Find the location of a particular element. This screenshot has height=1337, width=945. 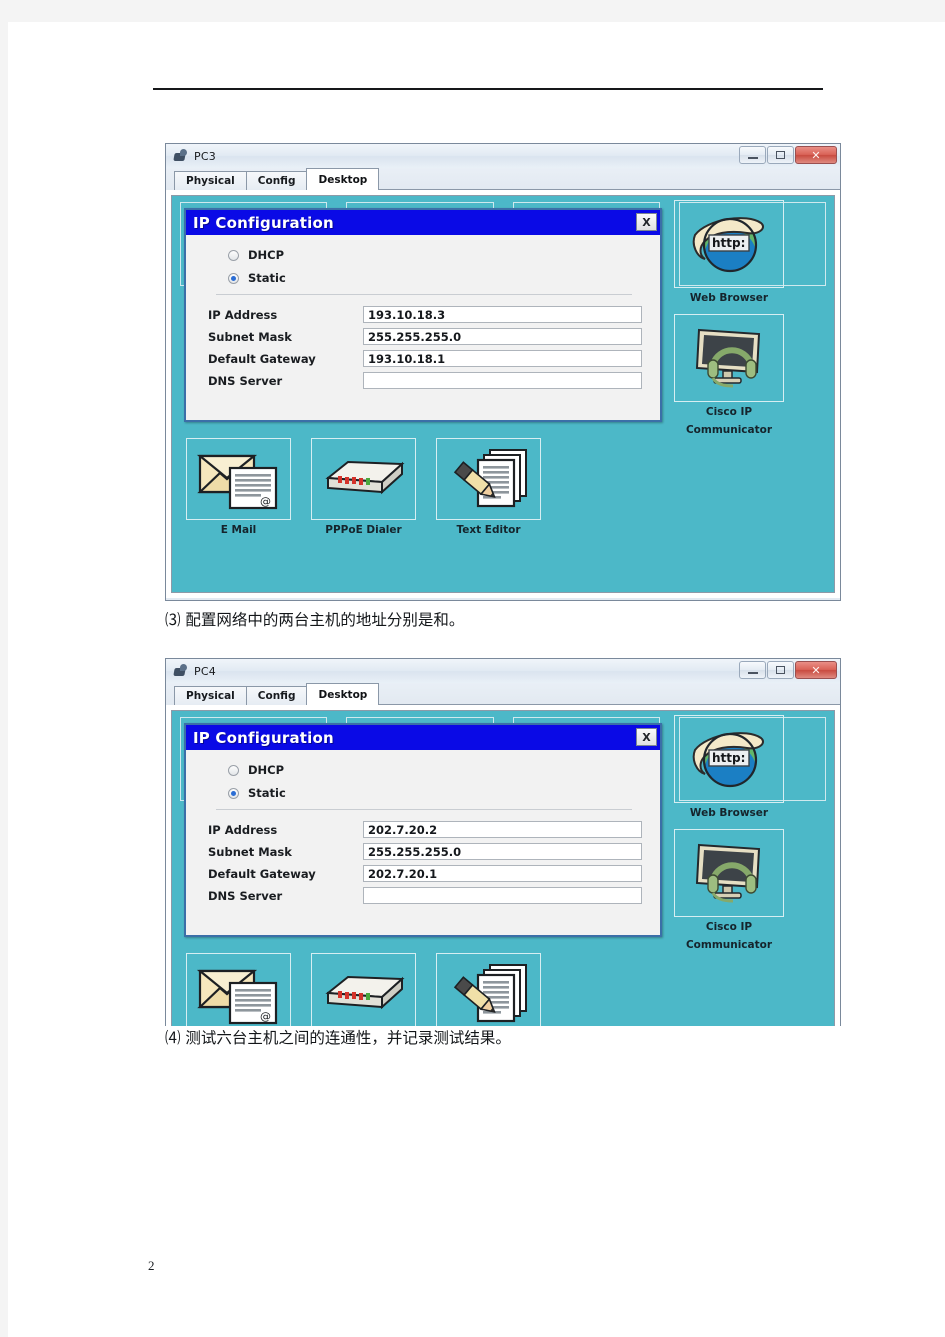

pc3-window-controls: ✕ is located at coordinates (788, 155).